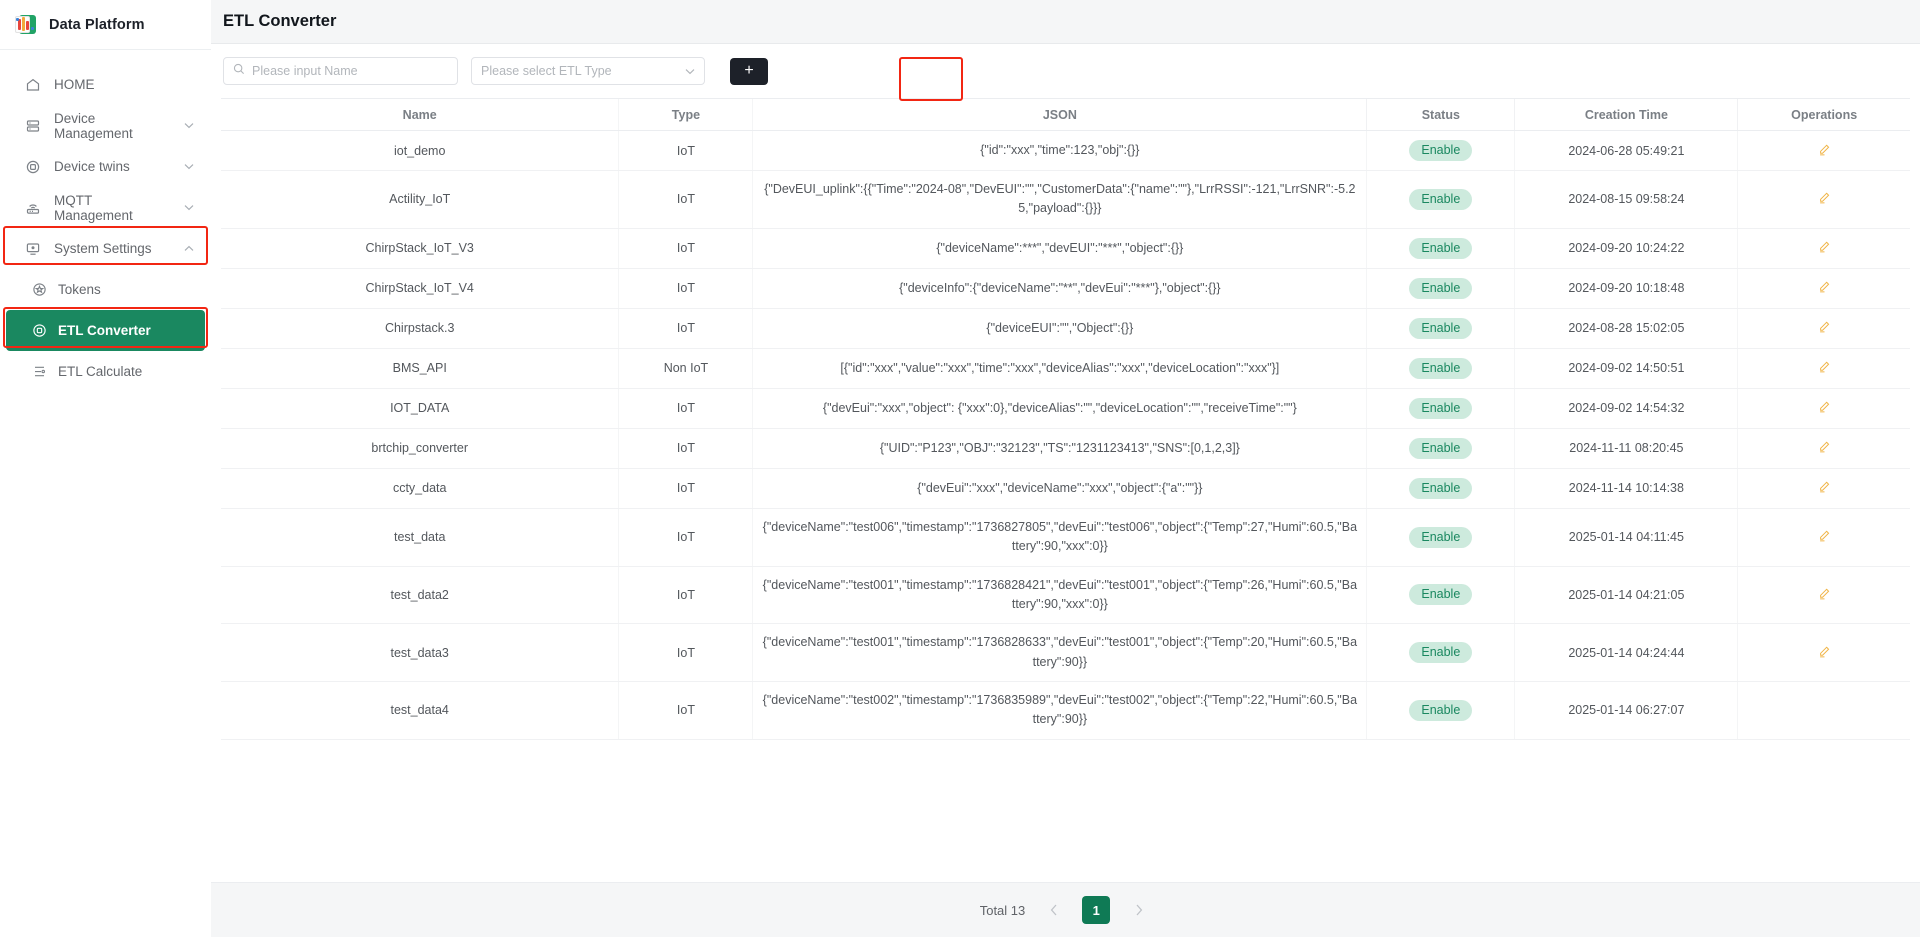 The width and height of the screenshot is (1920, 937). Describe the element at coordinates (39, 331) in the screenshot. I see `converter-icon` at that location.